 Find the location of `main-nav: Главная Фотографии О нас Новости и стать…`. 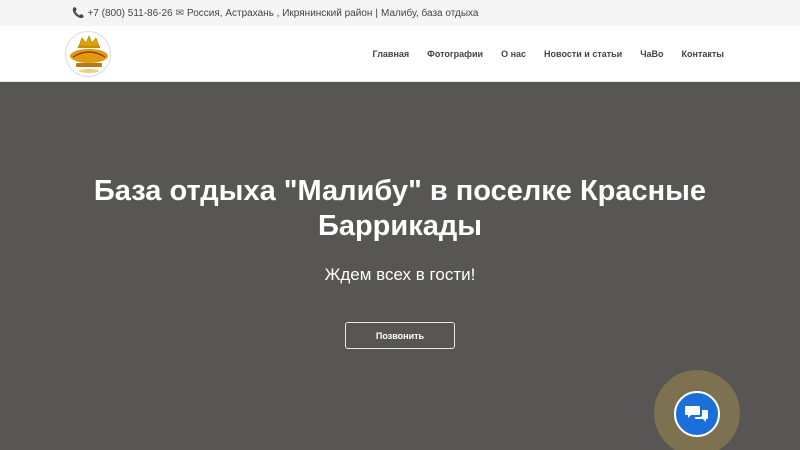

main-nav: Главная Фотографии О нас Новости и стать… is located at coordinates (539, 54).